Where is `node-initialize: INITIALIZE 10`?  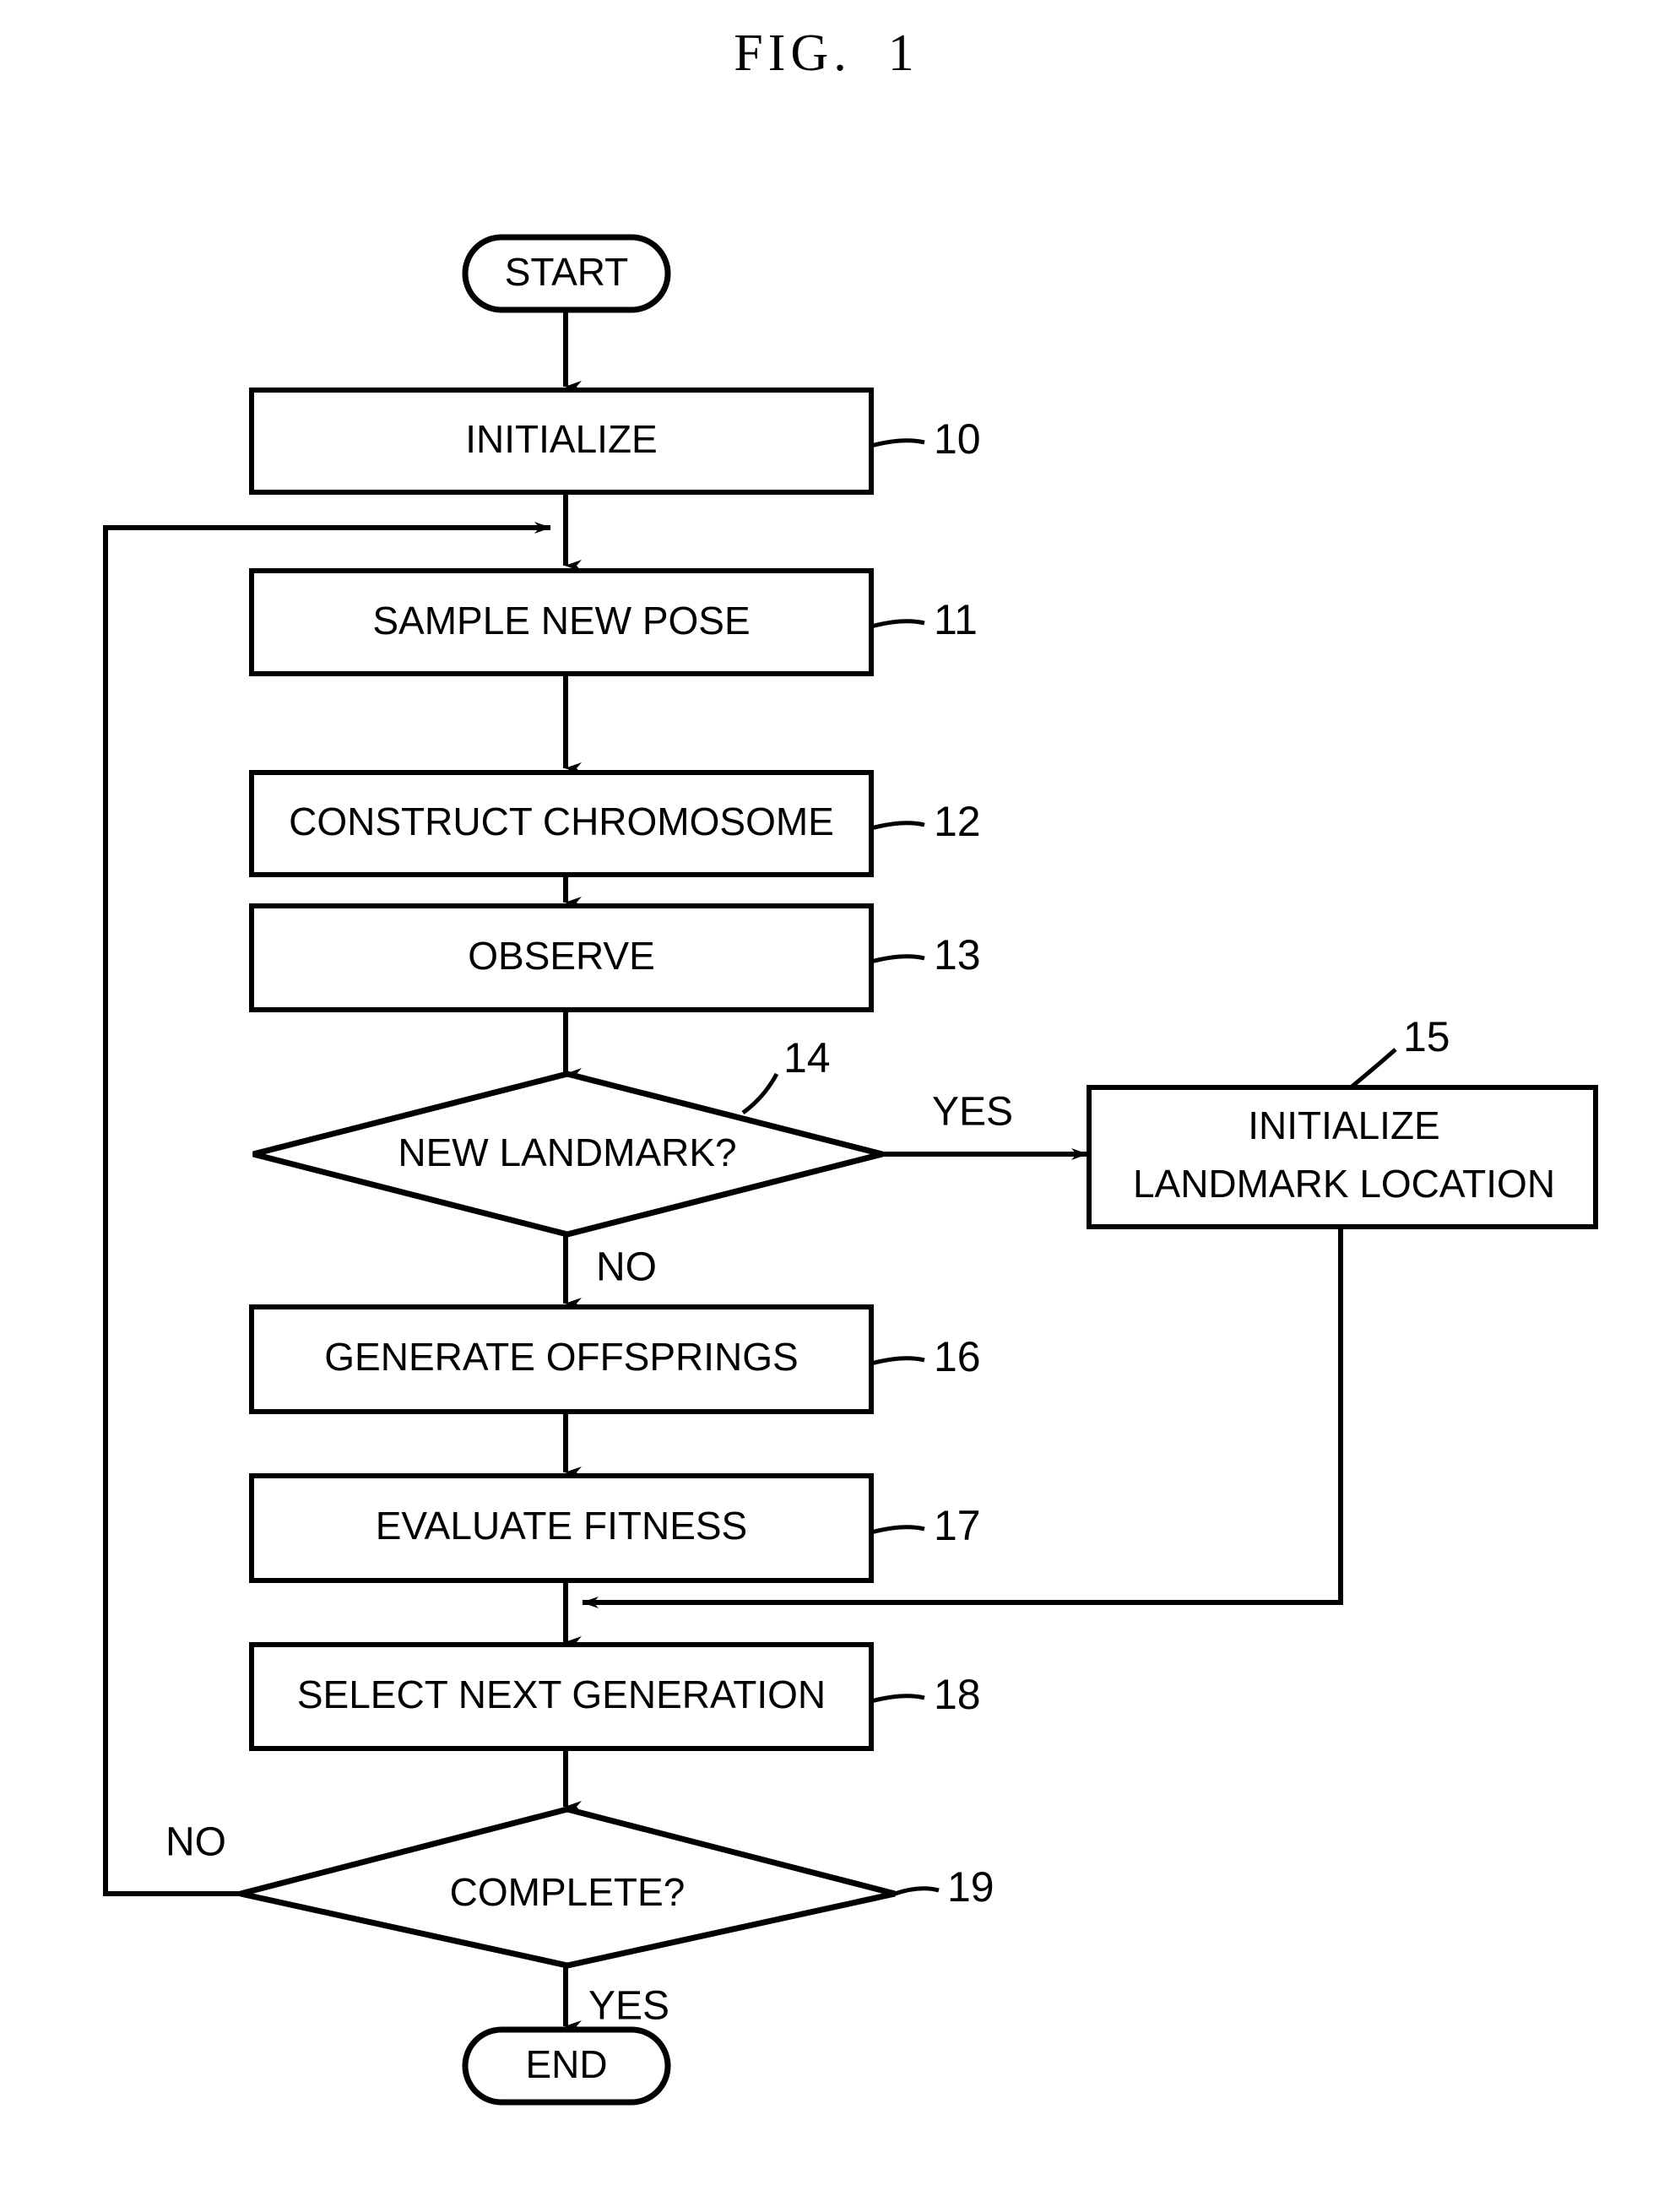 node-initialize: INITIALIZE 10 is located at coordinates (615, 442).